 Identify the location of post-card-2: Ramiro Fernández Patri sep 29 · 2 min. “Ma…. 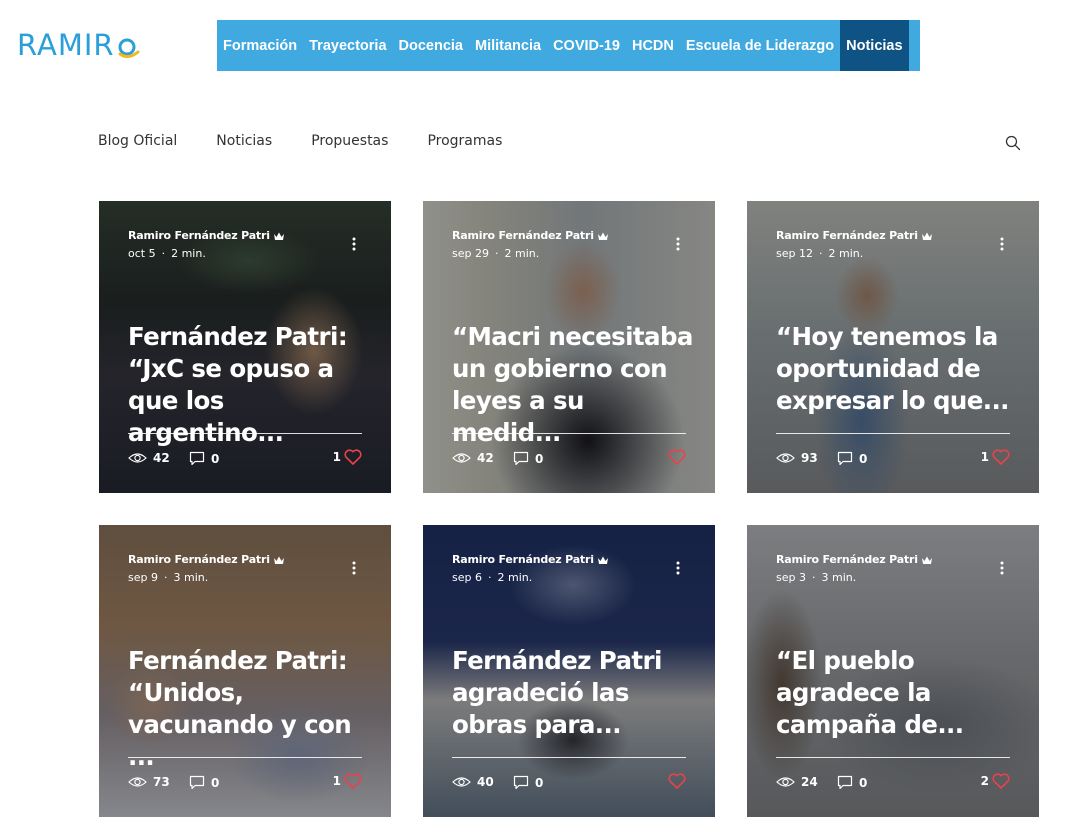
(569, 347).